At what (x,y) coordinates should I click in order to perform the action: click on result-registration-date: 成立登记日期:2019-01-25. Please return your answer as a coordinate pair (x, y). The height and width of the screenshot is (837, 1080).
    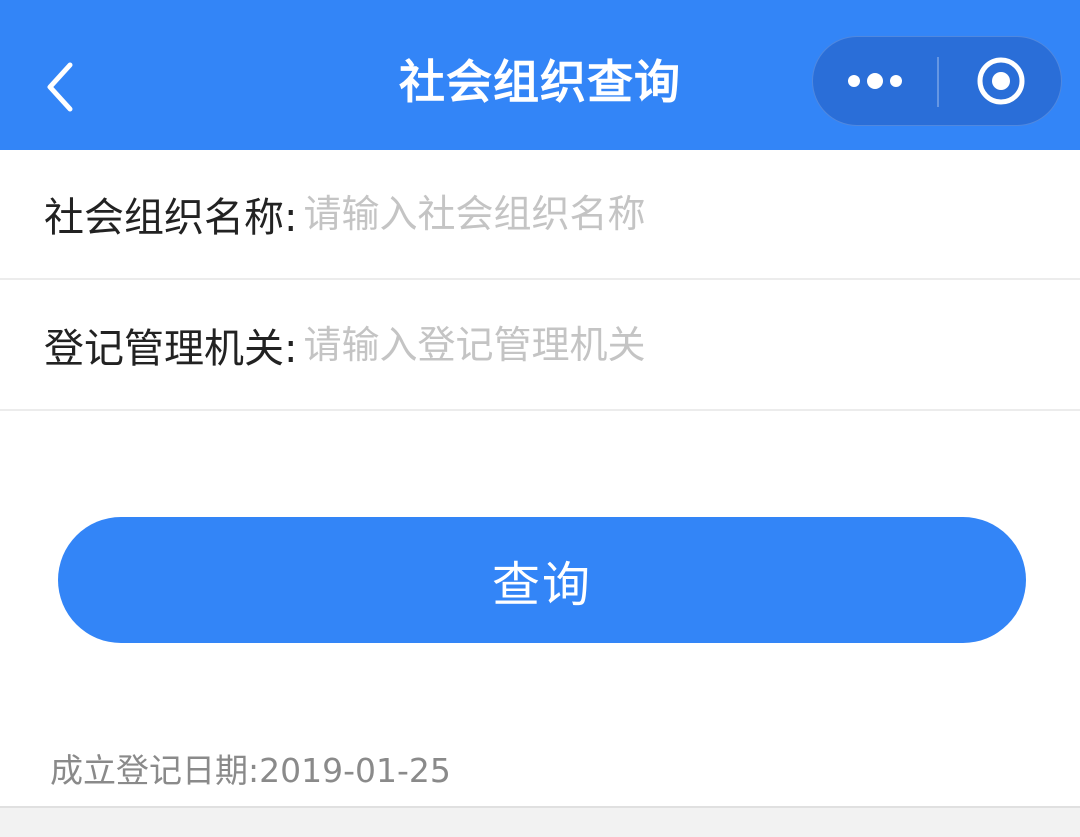
    Looking at the image, I should click on (250, 768).